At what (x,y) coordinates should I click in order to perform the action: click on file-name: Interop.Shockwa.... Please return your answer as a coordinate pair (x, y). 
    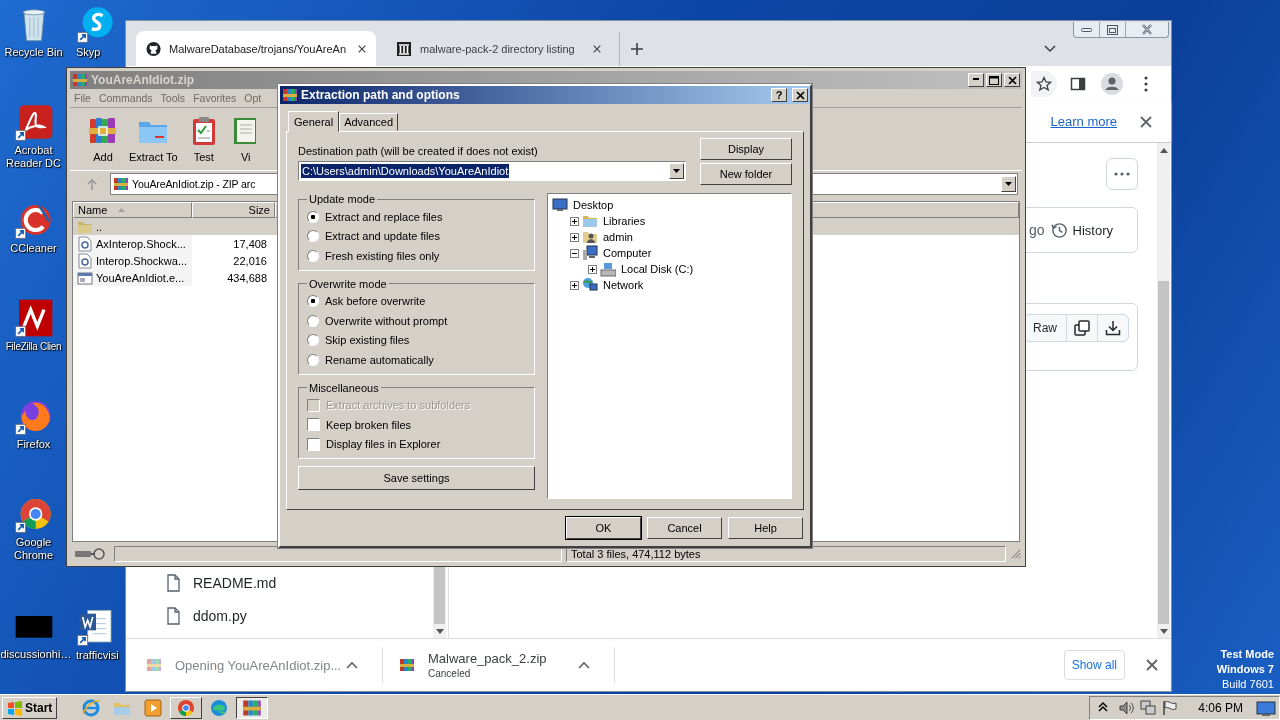
    Looking at the image, I should click on (142, 260).